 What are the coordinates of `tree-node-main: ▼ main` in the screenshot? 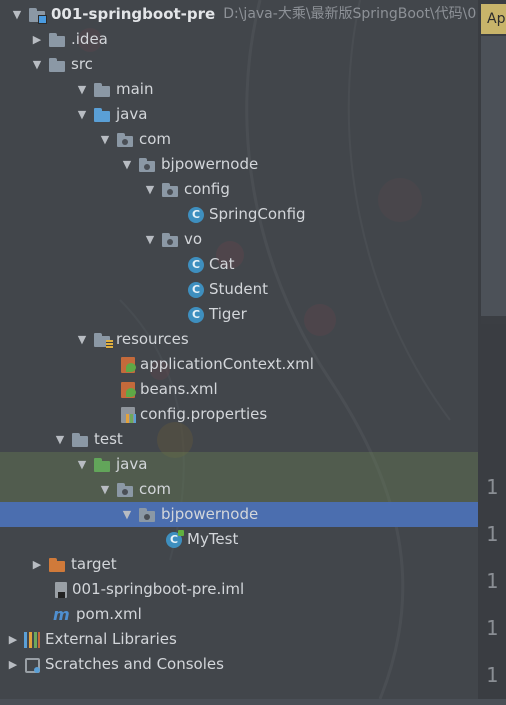 It's located at (239, 89).